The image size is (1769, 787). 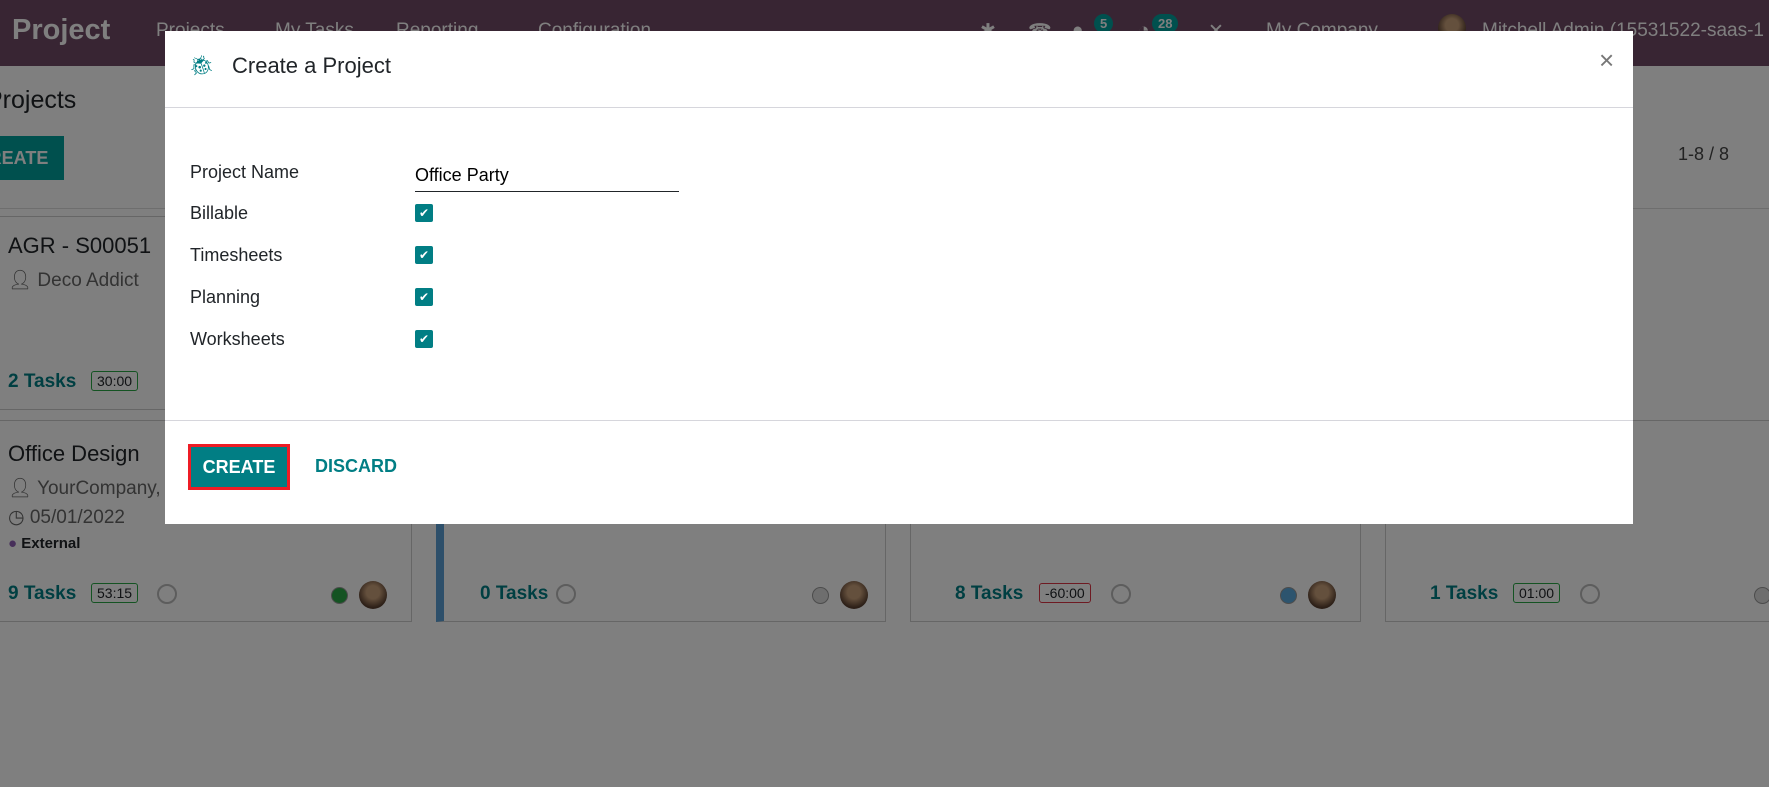 I want to click on billable-label: Billable, so click(x=219, y=213).